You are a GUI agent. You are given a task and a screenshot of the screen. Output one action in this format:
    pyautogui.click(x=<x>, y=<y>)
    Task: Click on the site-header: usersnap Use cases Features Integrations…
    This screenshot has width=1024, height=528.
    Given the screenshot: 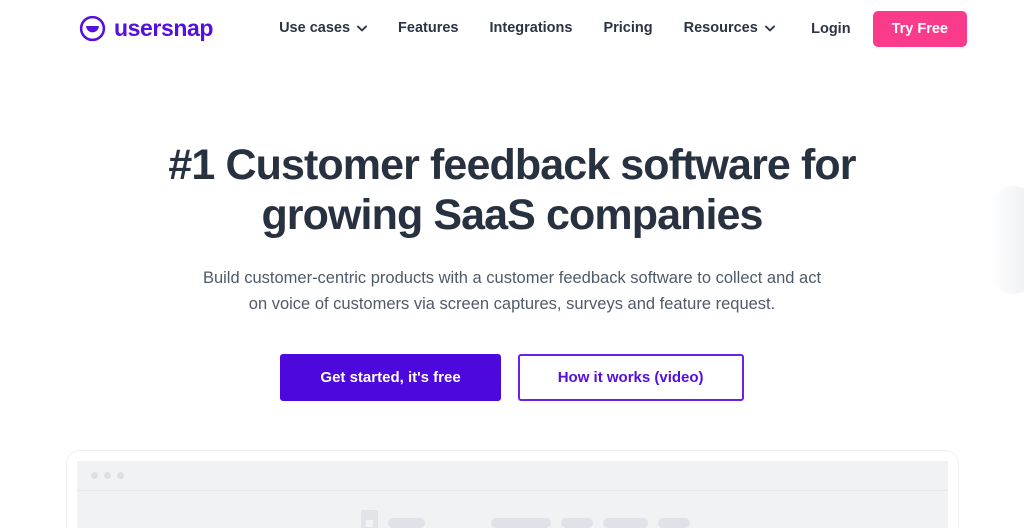 What is the action you would take?
    pyautogui.click(x=512, y=28)
    